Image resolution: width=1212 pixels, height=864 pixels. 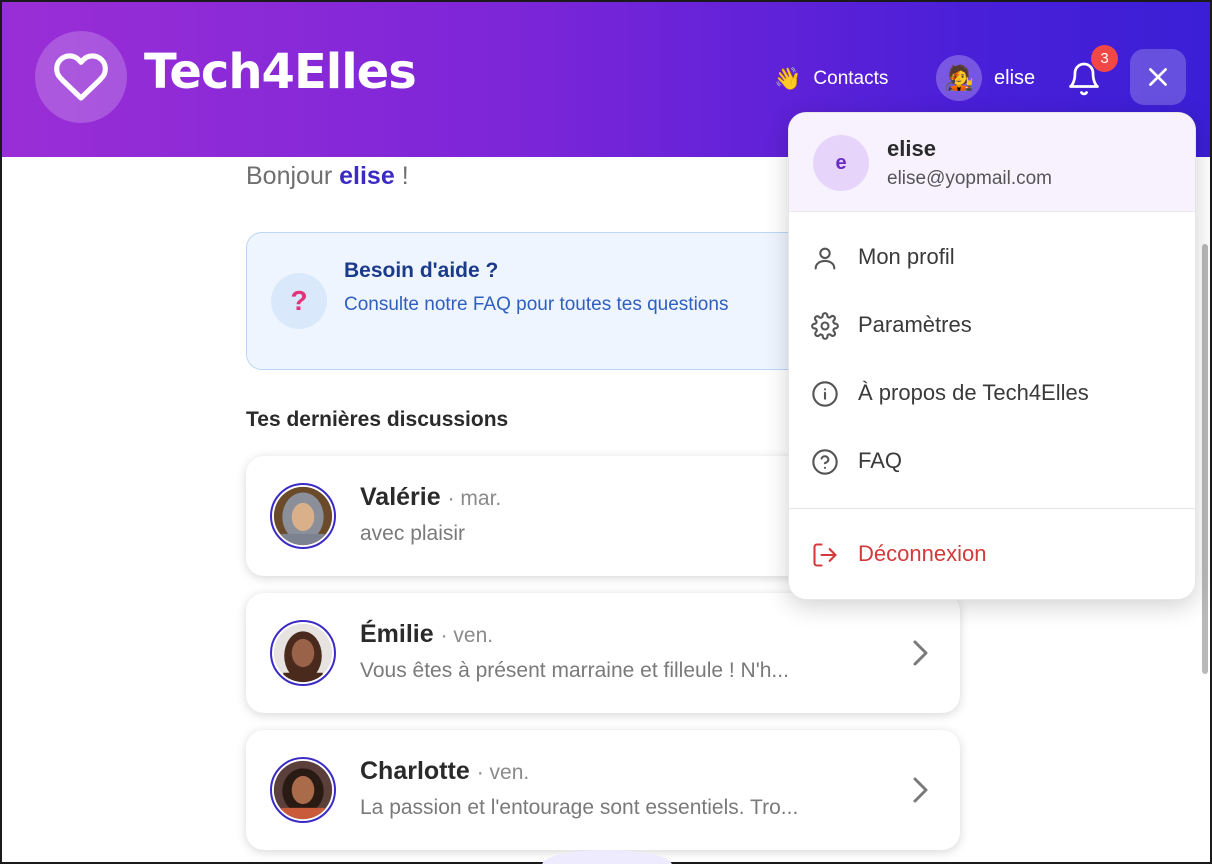 I want to click on user-icon, so click(x=825, y=258).